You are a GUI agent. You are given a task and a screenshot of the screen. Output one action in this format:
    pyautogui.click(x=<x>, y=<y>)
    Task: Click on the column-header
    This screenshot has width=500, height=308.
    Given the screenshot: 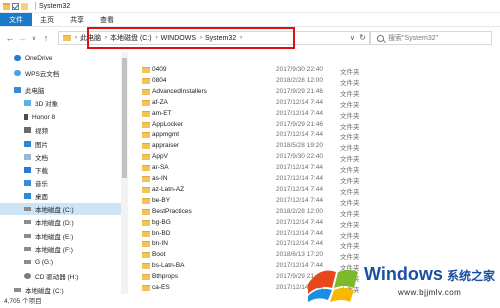 What is the action you would take?
    pyautogui.click(x=320, y=56)
    